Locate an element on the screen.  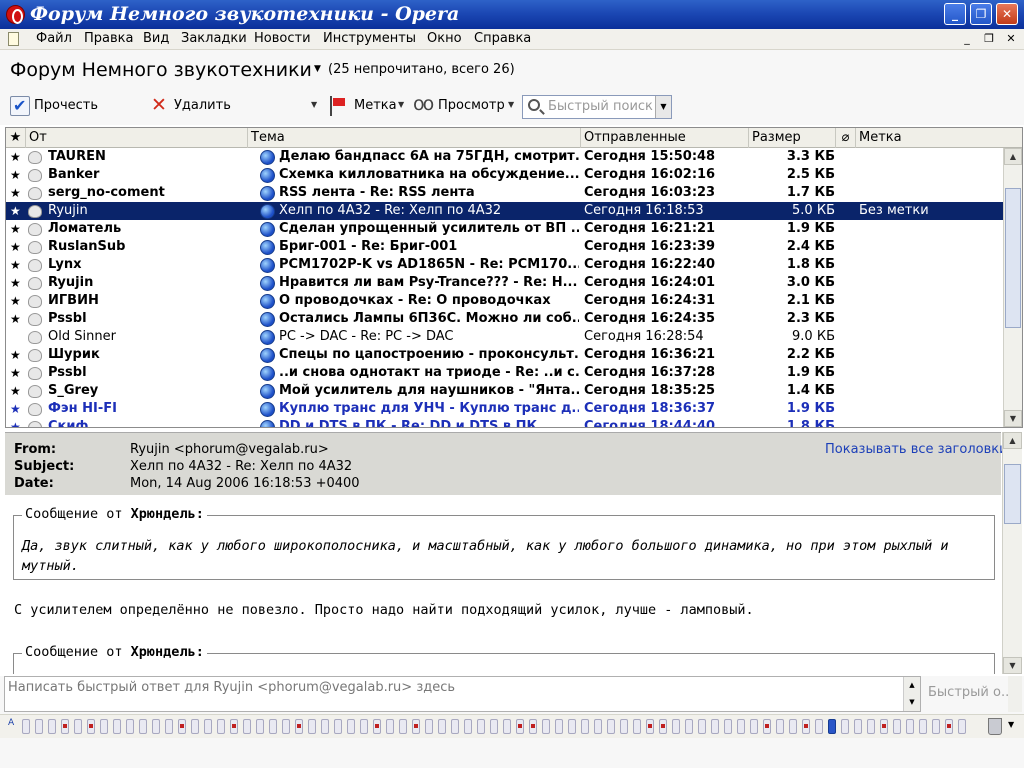
mdi-close-button: ✕ is located at coordinates (1011, 39).